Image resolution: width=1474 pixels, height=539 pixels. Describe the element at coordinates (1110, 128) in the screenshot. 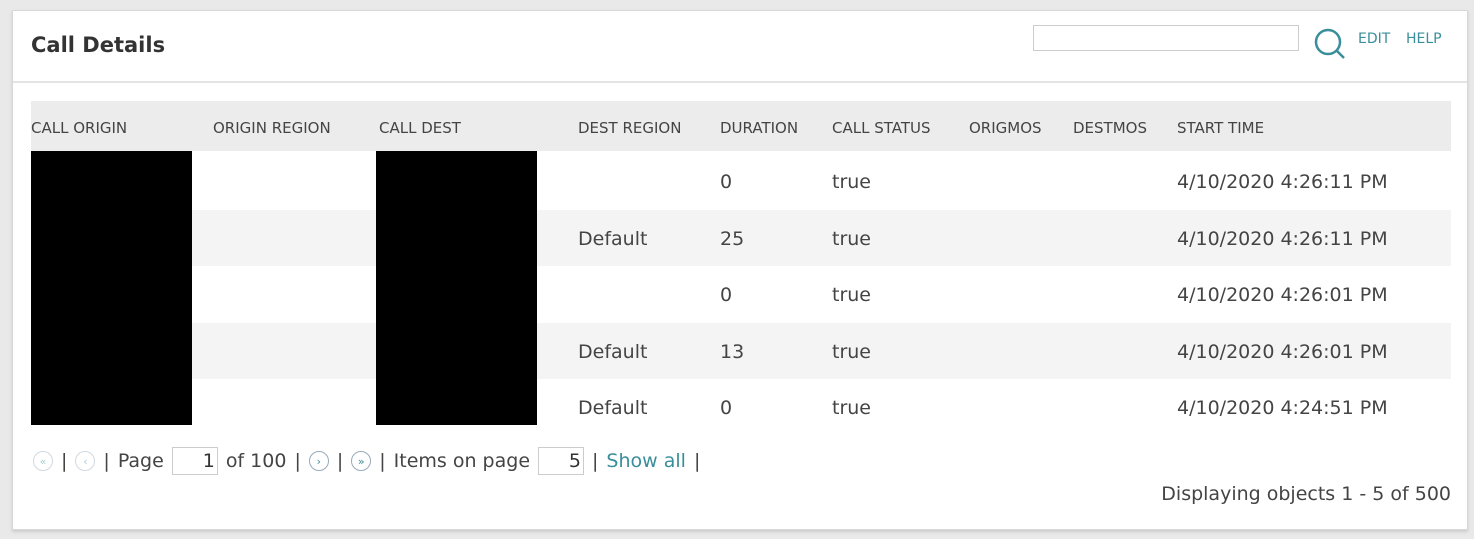

I see `col-destmos: DESTMOS` at that location.